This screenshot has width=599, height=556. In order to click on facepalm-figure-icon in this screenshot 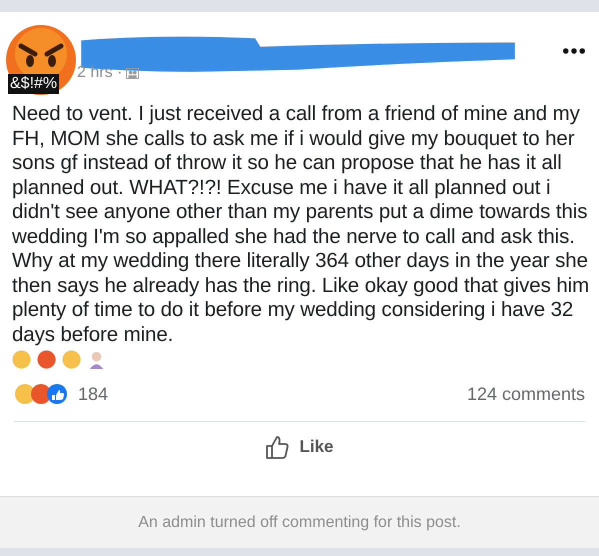, I will do `click(96, 359)`.